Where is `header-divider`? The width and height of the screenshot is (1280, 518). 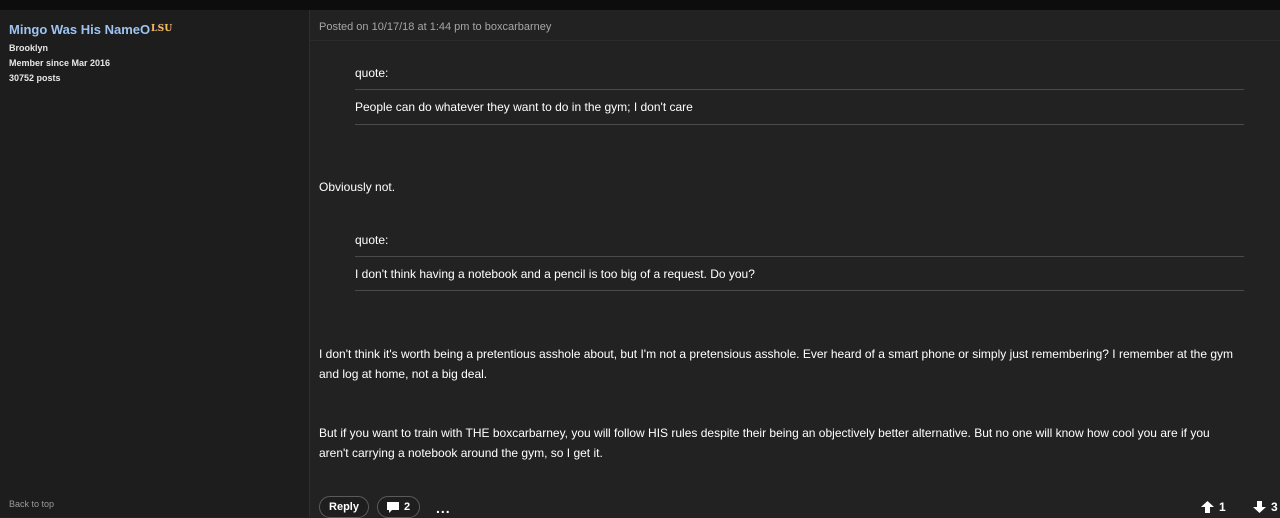 header-divider is located at coordinates (795, 40).